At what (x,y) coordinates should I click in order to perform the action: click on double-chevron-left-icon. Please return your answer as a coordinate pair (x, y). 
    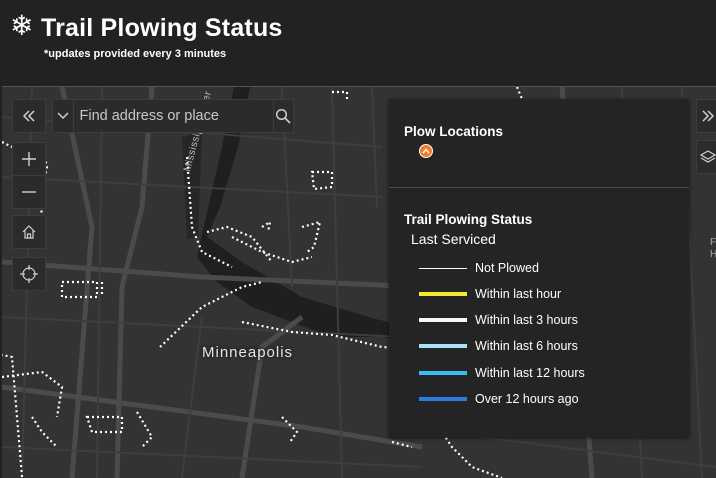
    Looking at the image, I should click on (28, 116).